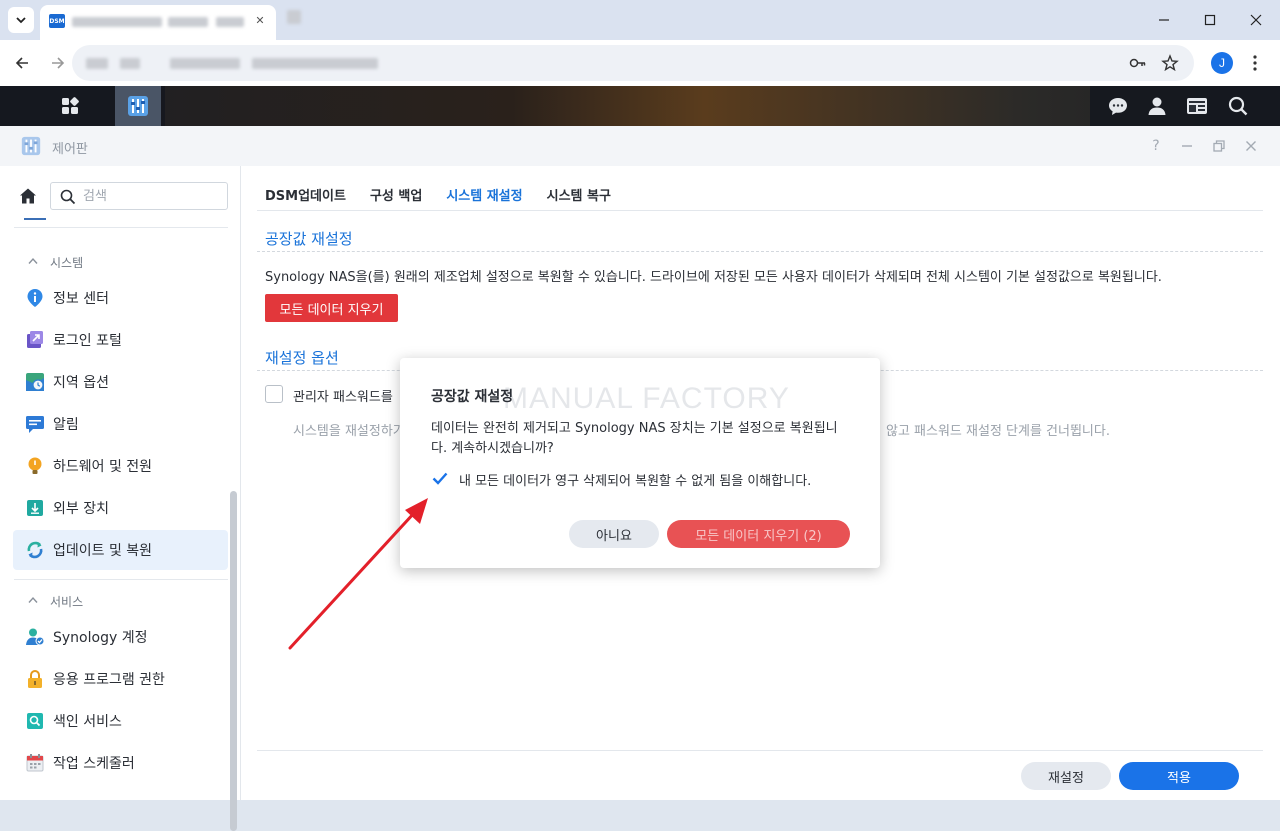  I want to click on sidebar-item-indexing-service: 색인 서비스, so click(120, 721).